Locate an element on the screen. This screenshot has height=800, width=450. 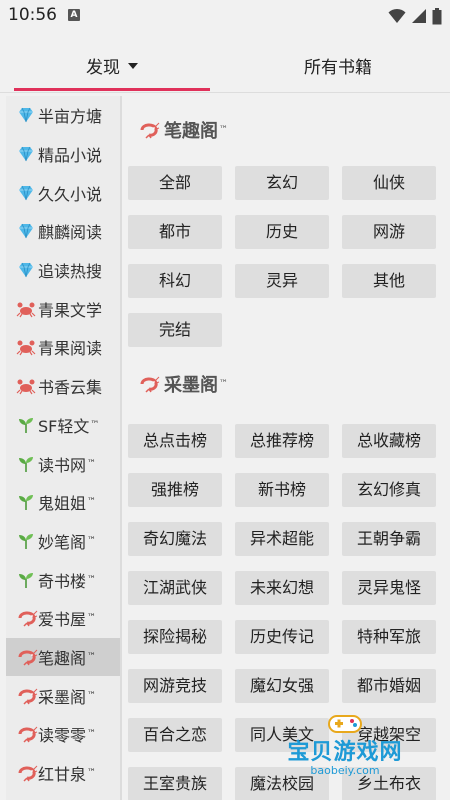
sidebar-item: 读书网 ™ is located at coordinates (63, 463).